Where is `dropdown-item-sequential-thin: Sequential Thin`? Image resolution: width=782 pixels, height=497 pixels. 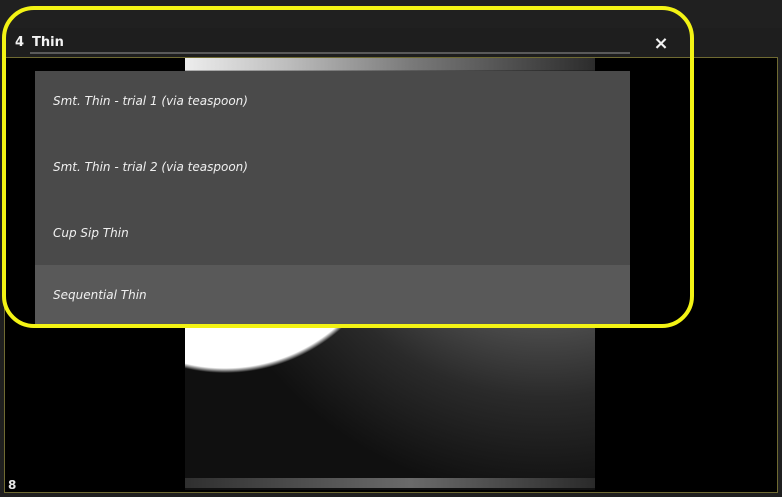
dropdown-item-sequential-thin: Sequential Thin is located at coordinates (332, 295).